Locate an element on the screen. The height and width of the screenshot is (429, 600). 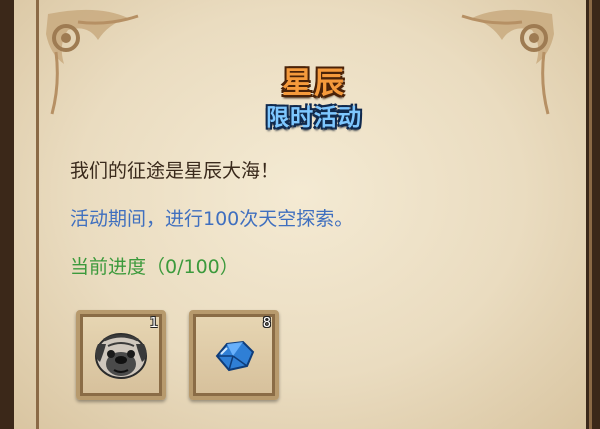
reward-slot-crystal: 8 is located at coordinates (234, 355).